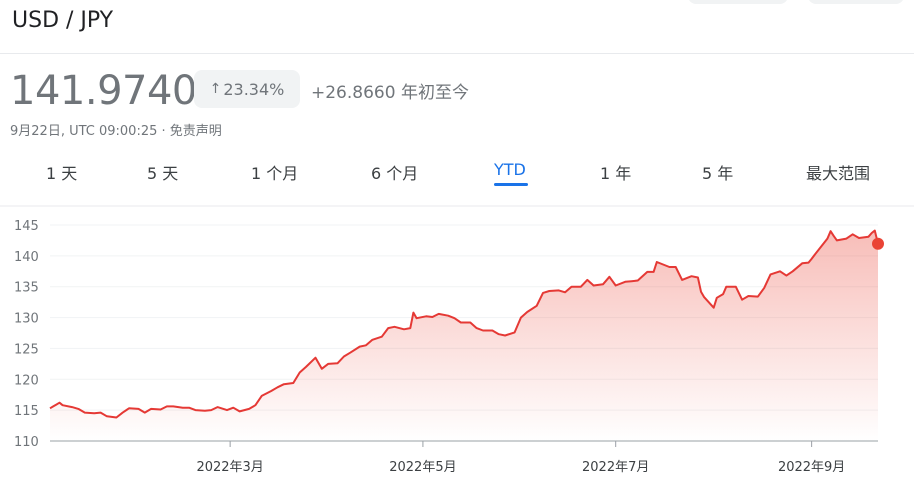 The height and width of the screenshot is (493, 914). What do you see at coordinates (26, 257) in the screenshot?
I see `y-tick-label: 140` at bounding box center [26, 257].